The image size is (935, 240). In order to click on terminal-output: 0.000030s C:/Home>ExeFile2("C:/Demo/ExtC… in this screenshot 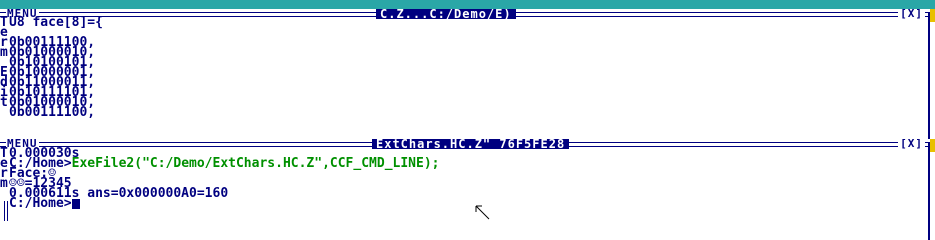, I will do `click(224, 179)`.